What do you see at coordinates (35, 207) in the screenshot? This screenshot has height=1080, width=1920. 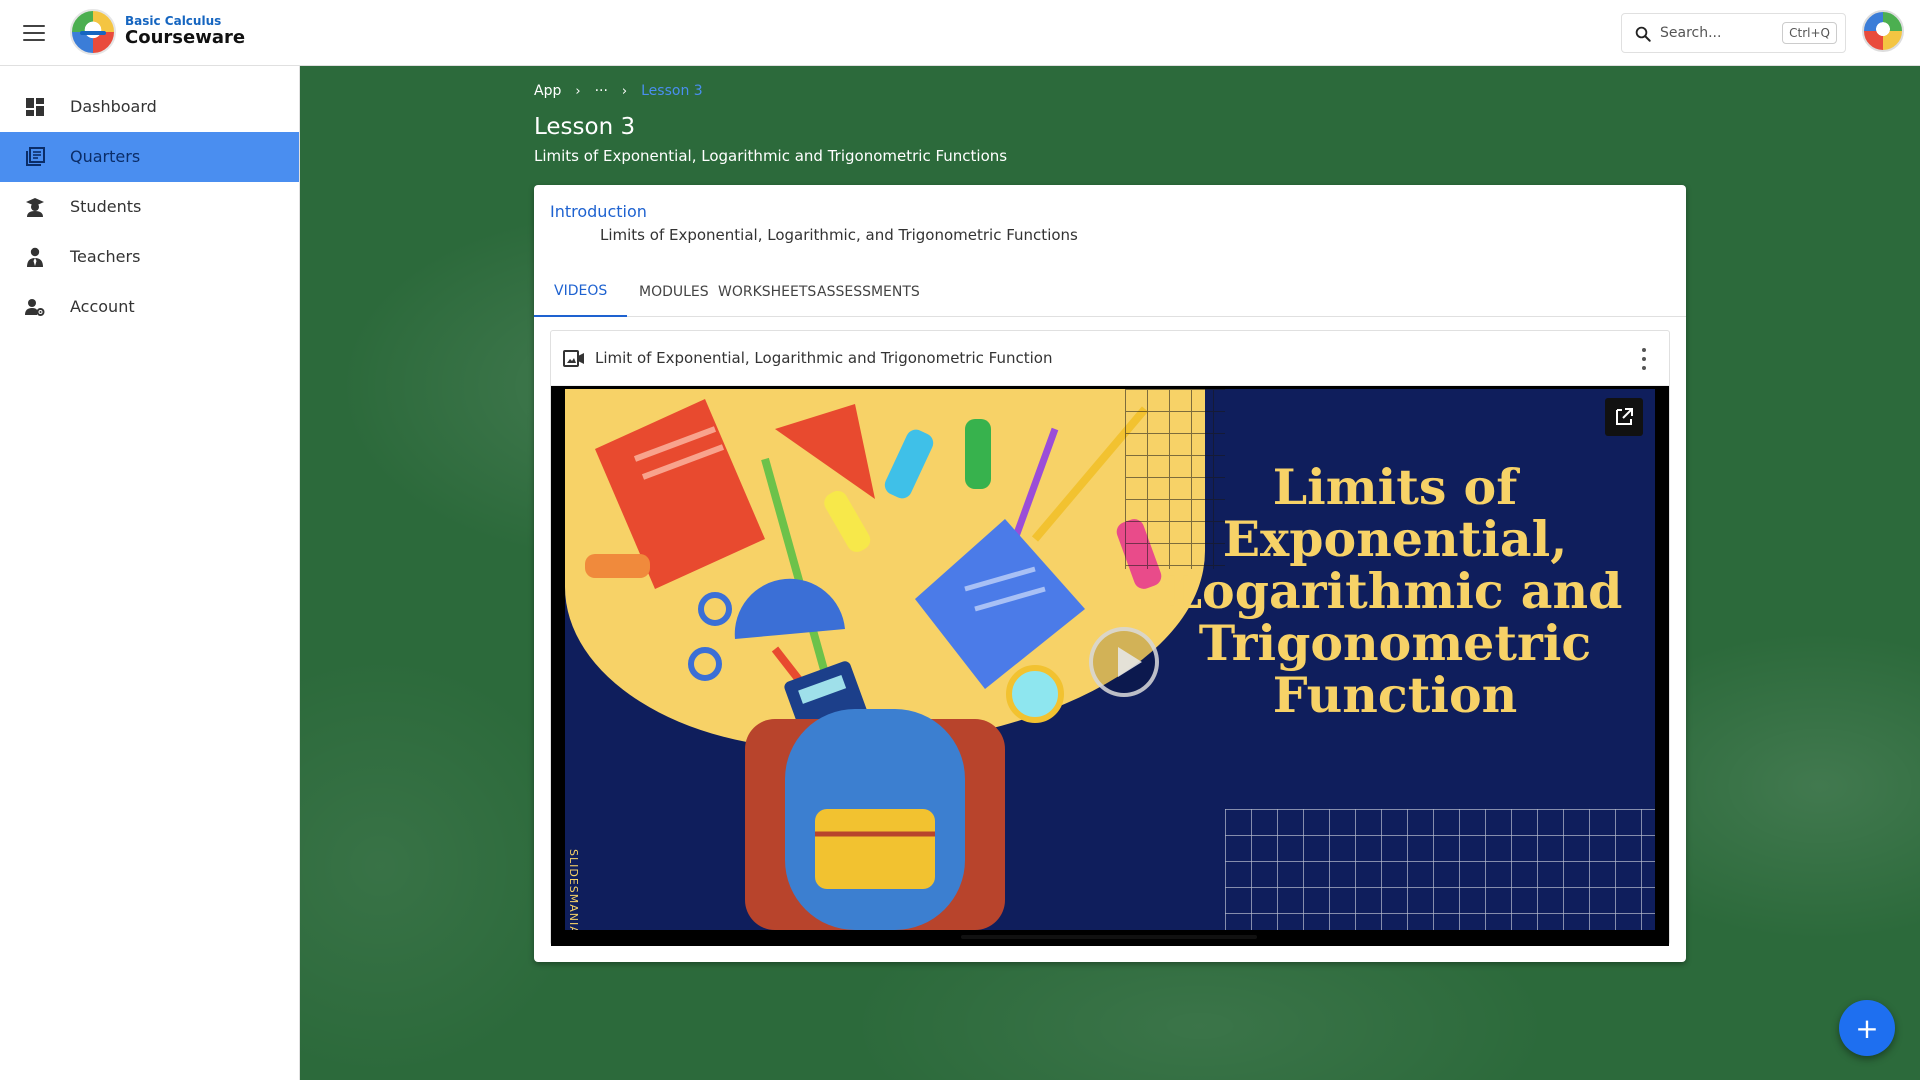 I see `student-icon` at bounding box center [35, 207].